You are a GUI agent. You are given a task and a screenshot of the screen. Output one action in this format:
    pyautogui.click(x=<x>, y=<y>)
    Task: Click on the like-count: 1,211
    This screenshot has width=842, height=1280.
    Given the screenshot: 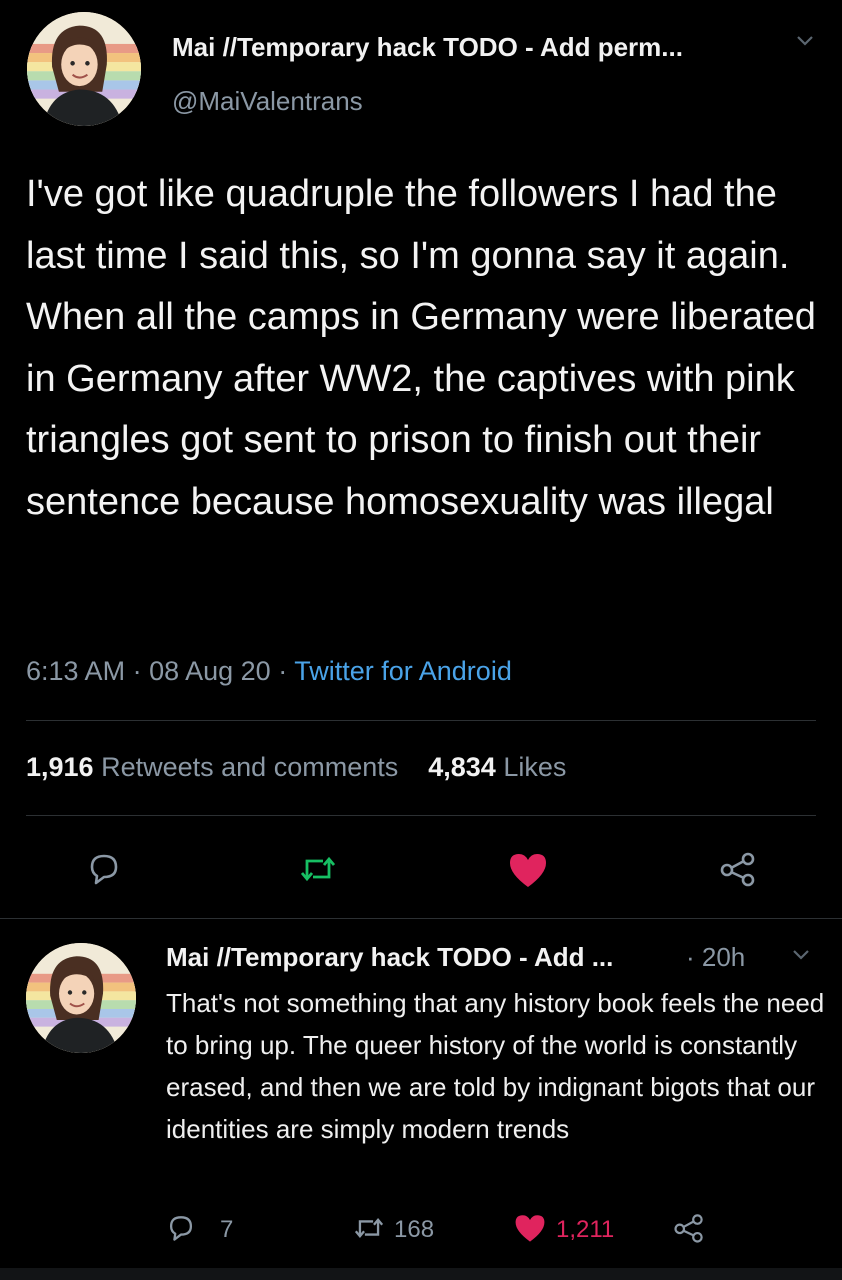 What is the action you would take?
    pyautogui.click(x=585, y=1229)
    